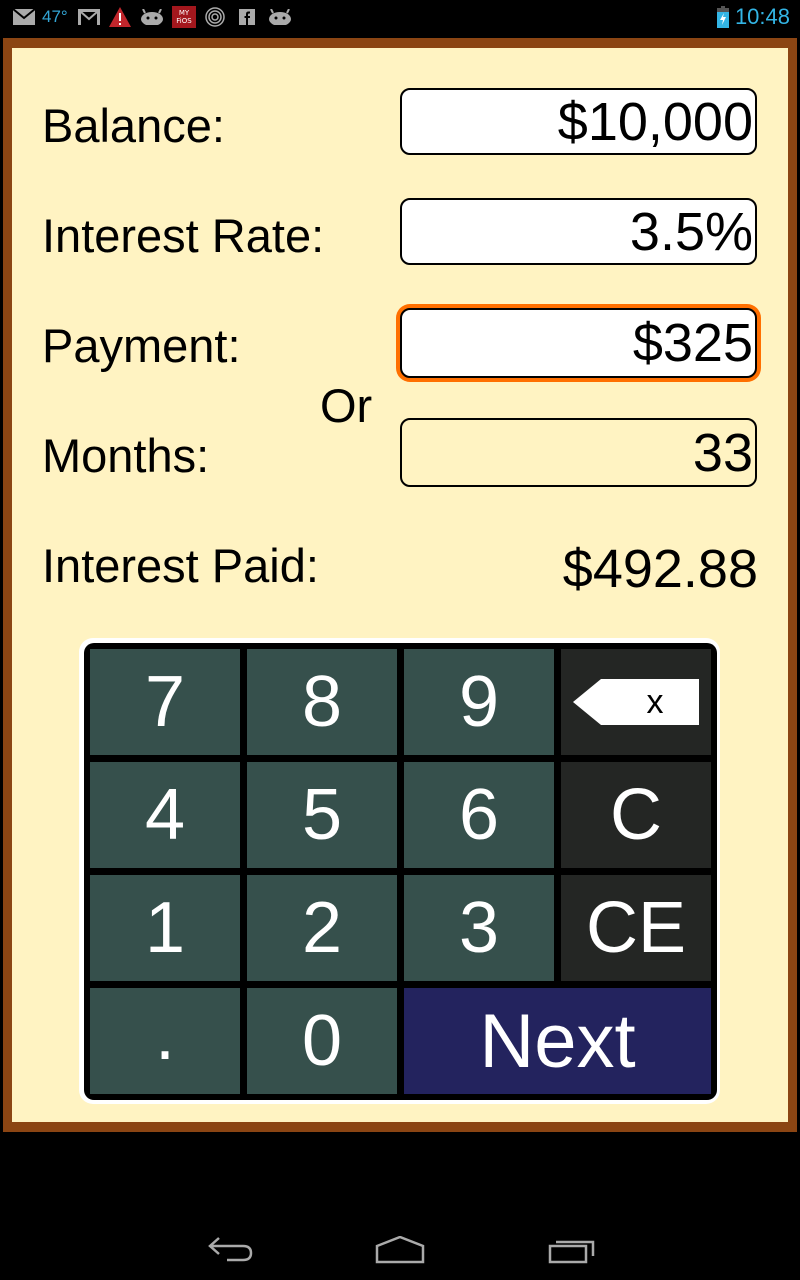  What do you see at coordinates (165, 702) in the screenshot?
I see `key-7: 7` at bounding box center [165, 702].